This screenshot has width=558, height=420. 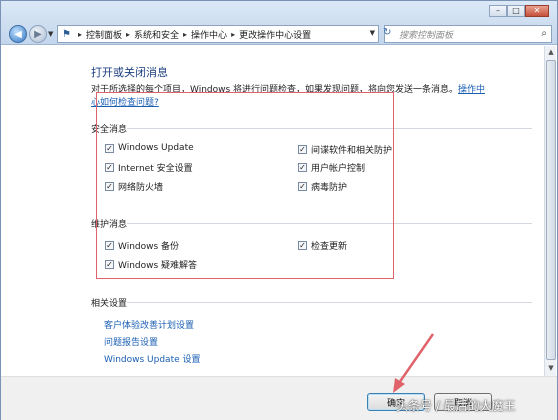 I want to click on vertical-scrollbar: ▲ ▼, so click(x=550, y=211).